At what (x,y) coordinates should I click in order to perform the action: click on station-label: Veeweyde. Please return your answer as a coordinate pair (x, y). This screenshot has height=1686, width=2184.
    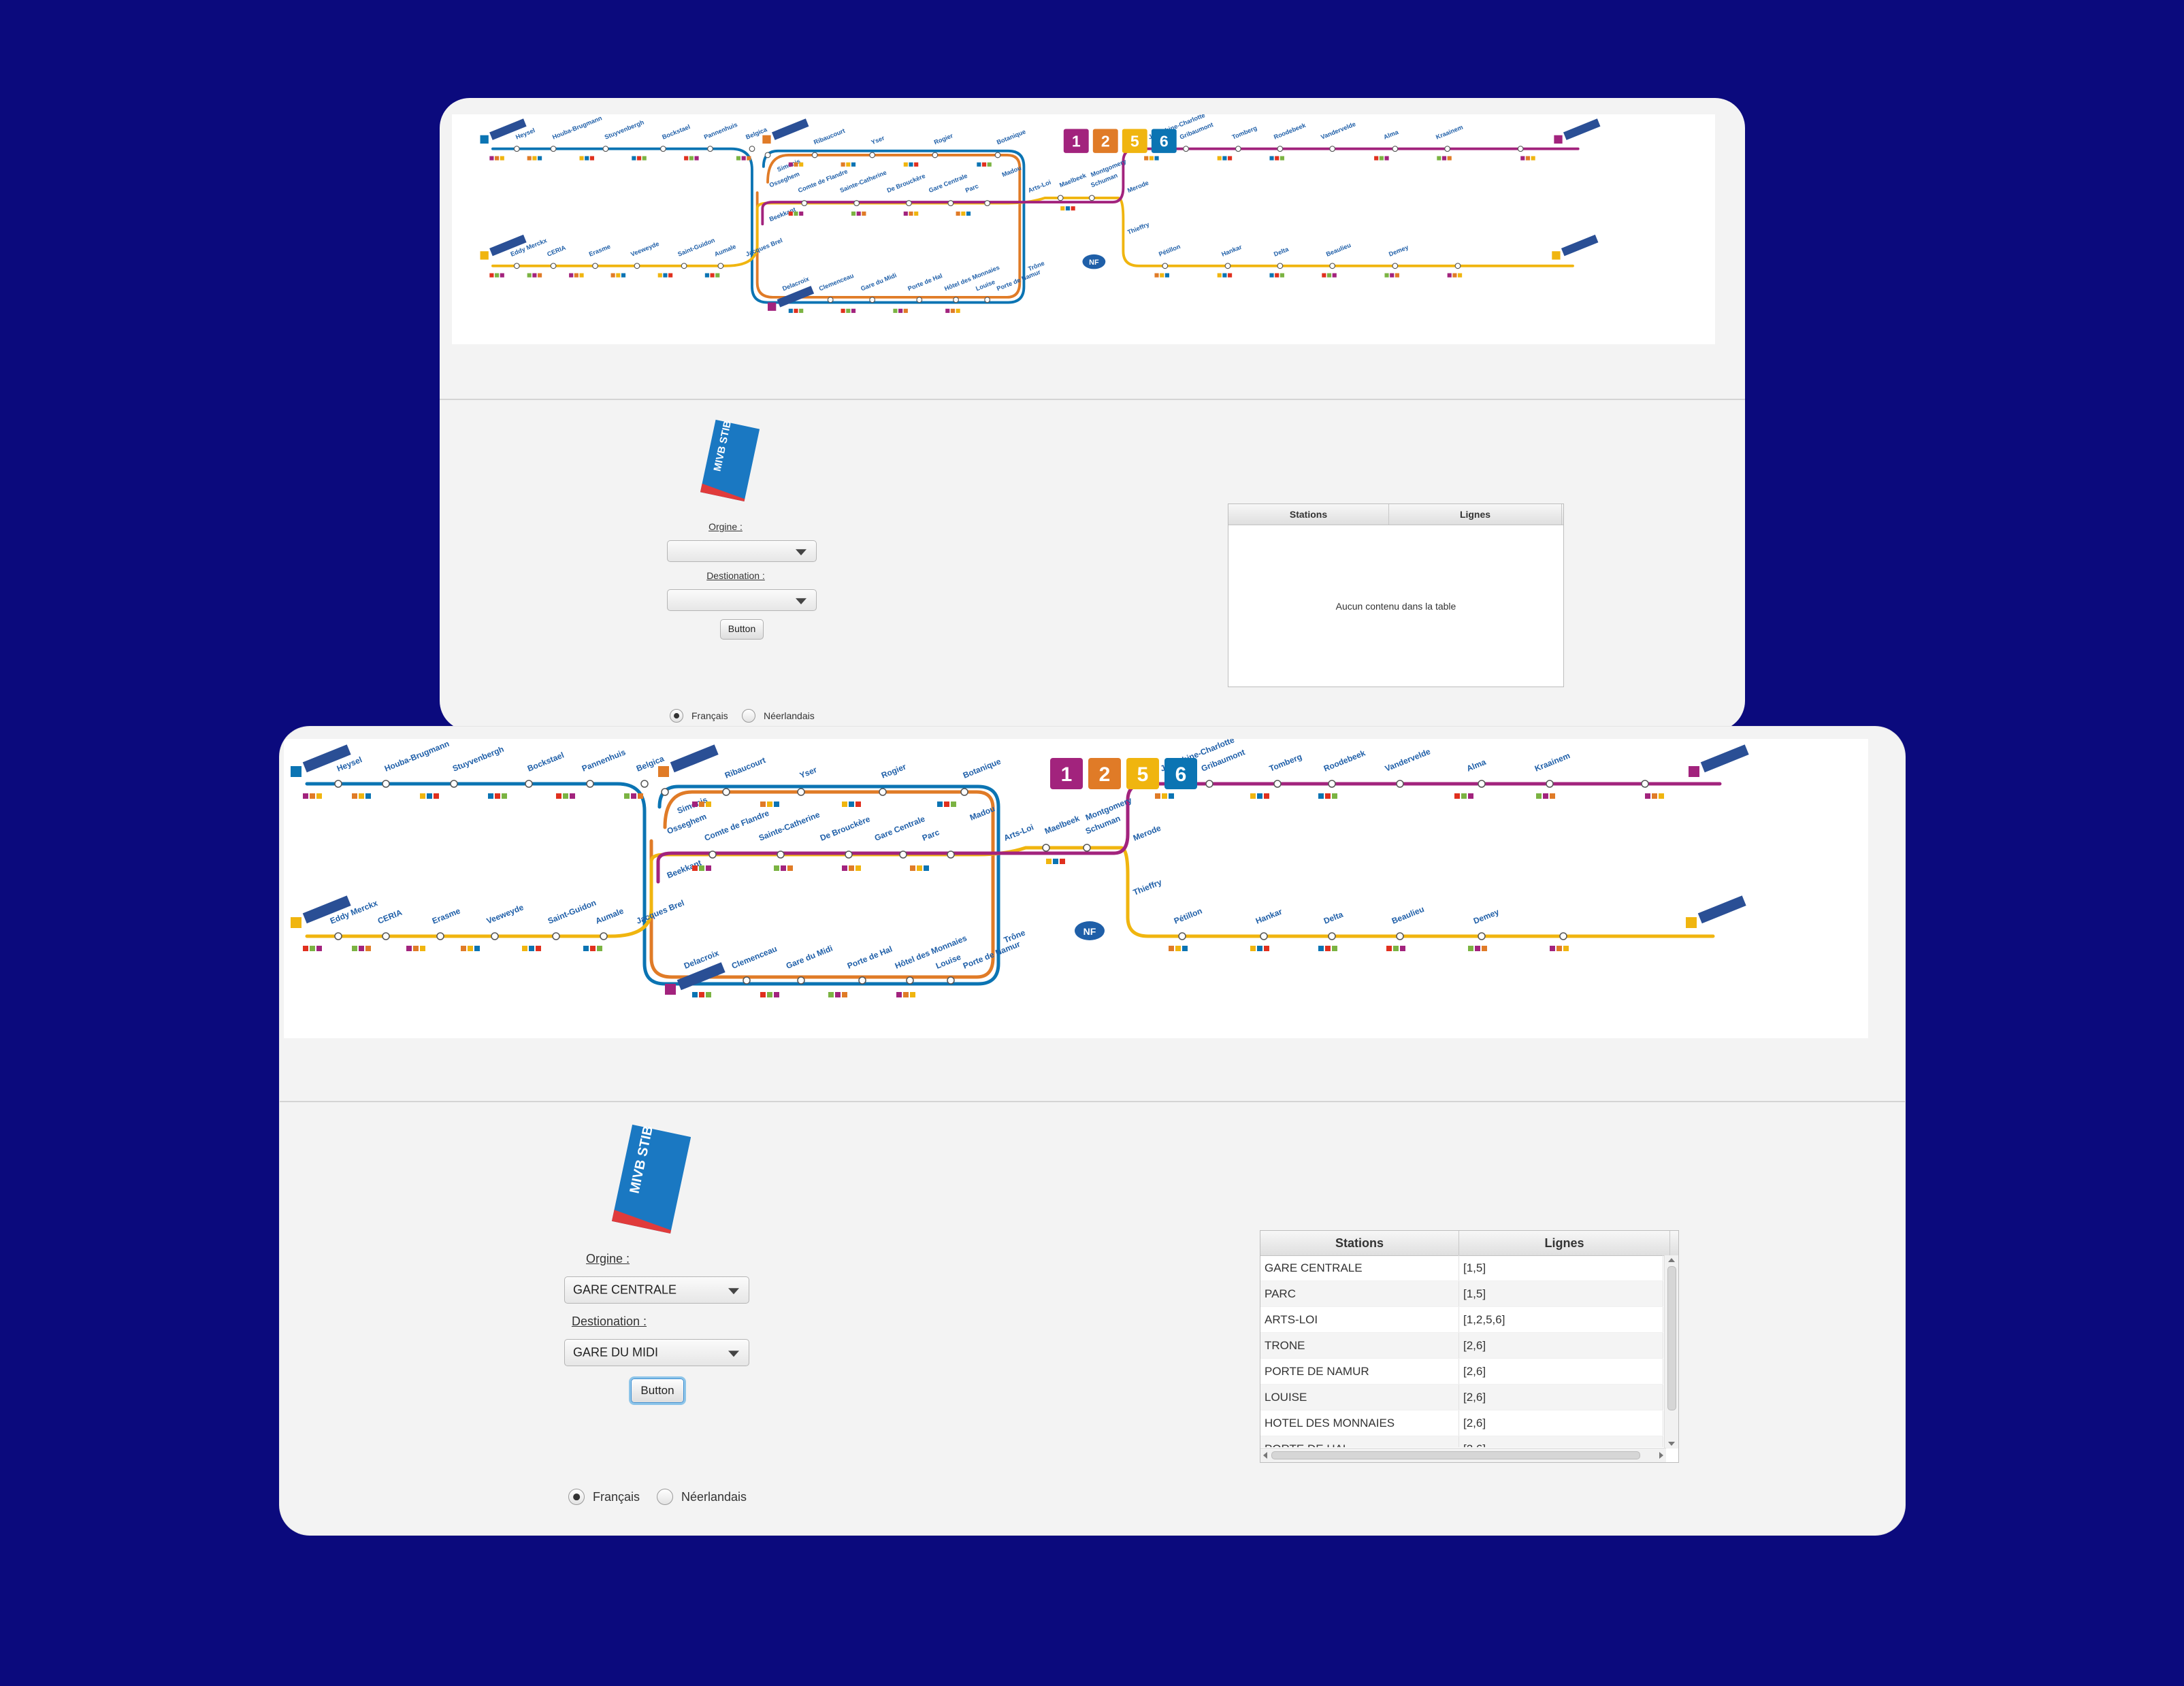
    Looking at the image, I should click on (505, 914).